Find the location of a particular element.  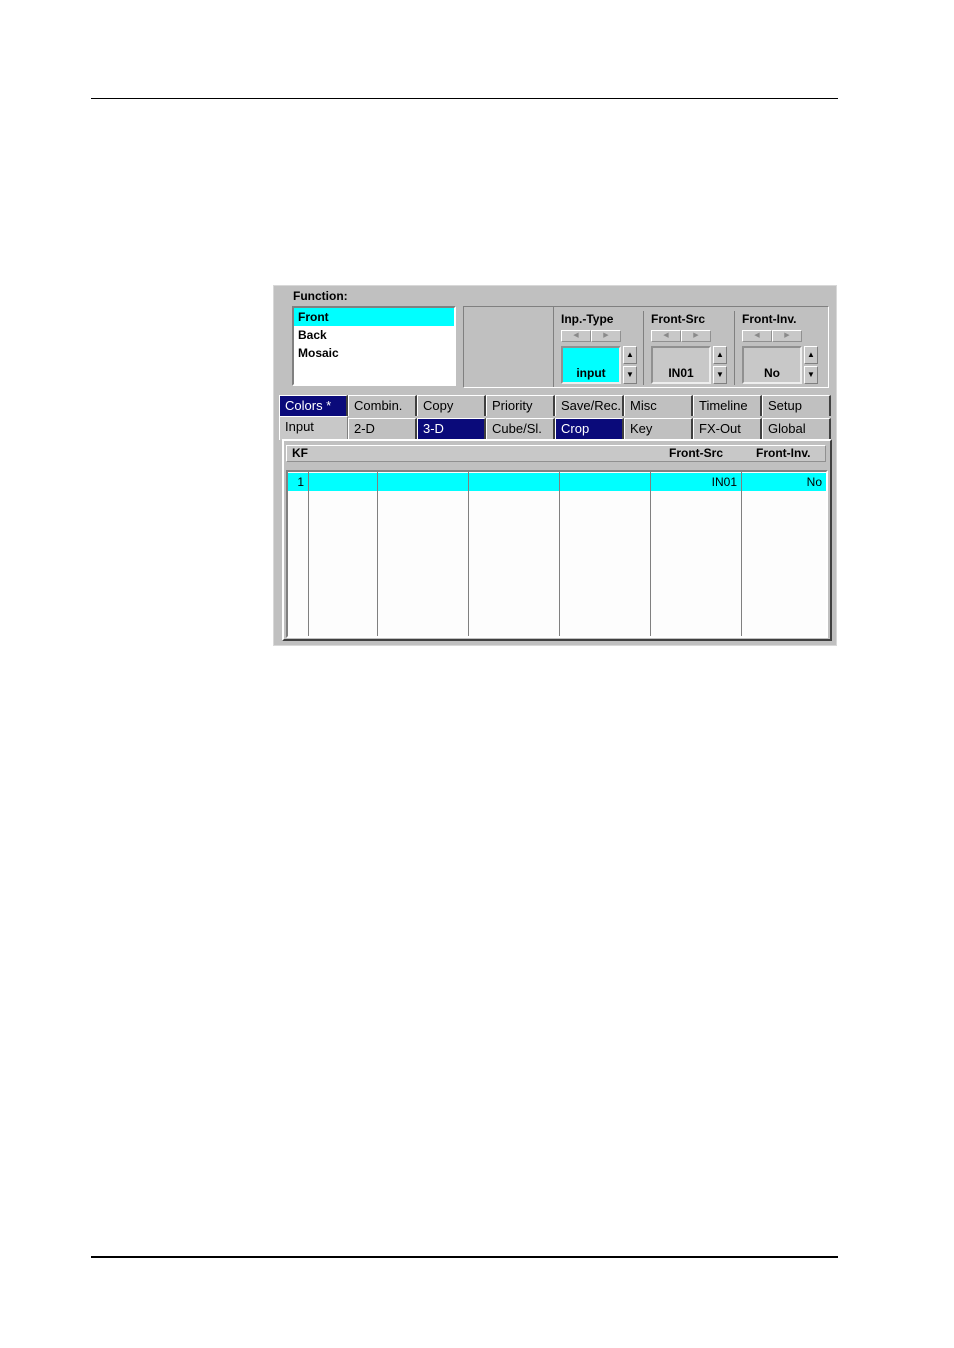

page-footer-rule is located at coordinates (464, 1257).